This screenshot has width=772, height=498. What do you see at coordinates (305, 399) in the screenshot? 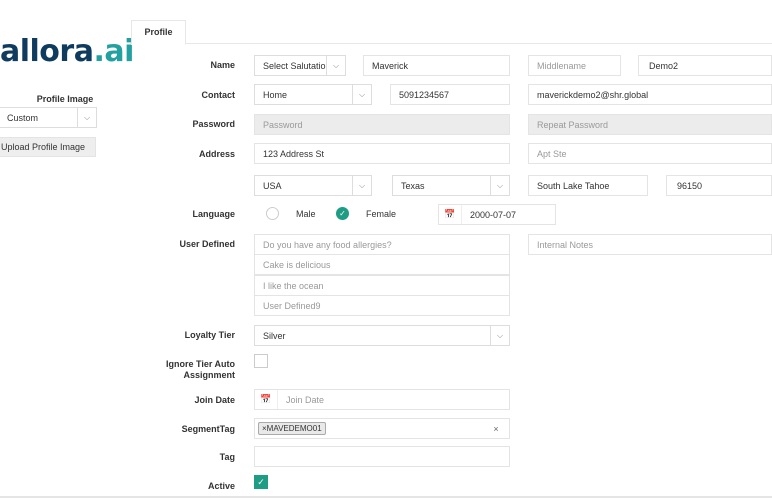
I see `join-date-placeholder: Join Date` at bounding box center [305, 399].